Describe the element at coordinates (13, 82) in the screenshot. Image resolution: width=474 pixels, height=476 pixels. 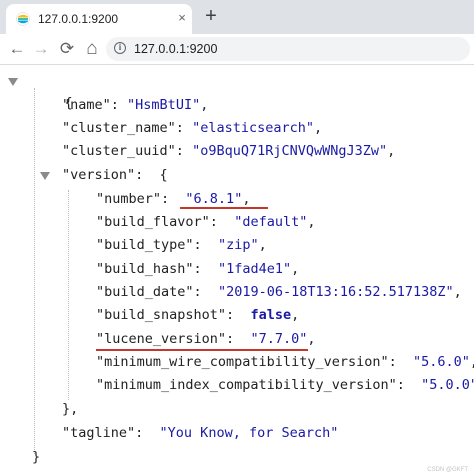
I see `collapse-root-toggle-icon` at that location.